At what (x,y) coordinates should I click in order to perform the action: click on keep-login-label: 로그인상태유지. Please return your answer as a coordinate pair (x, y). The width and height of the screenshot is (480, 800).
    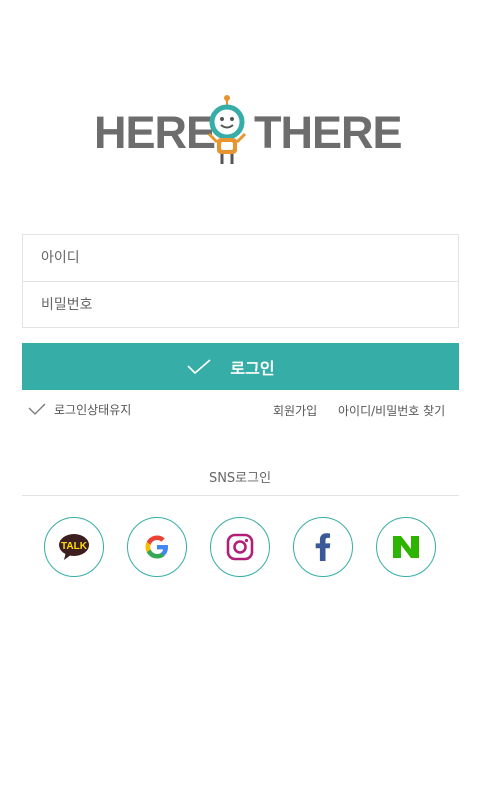
    Looking at the image, I should click on (93, 410).